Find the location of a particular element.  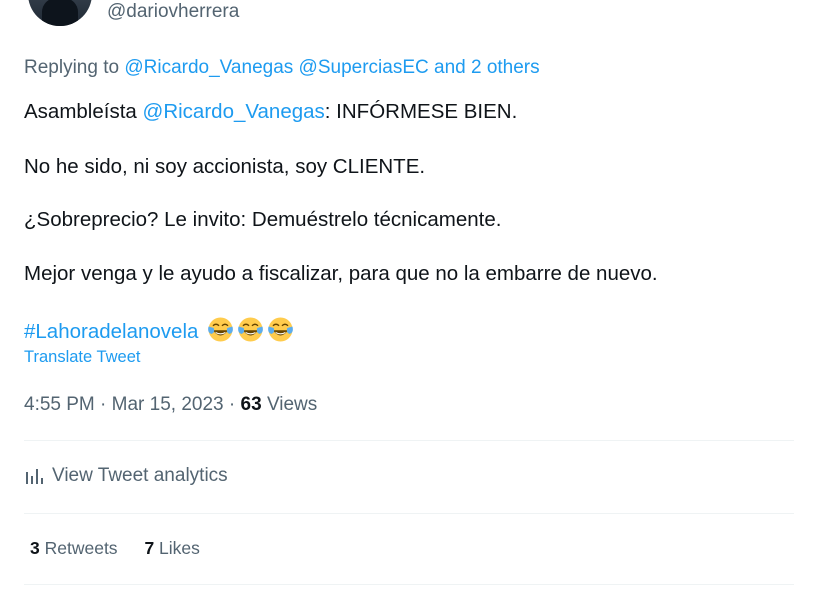

tweet-time: 4:55 PM is located at coordinates (59, 404).